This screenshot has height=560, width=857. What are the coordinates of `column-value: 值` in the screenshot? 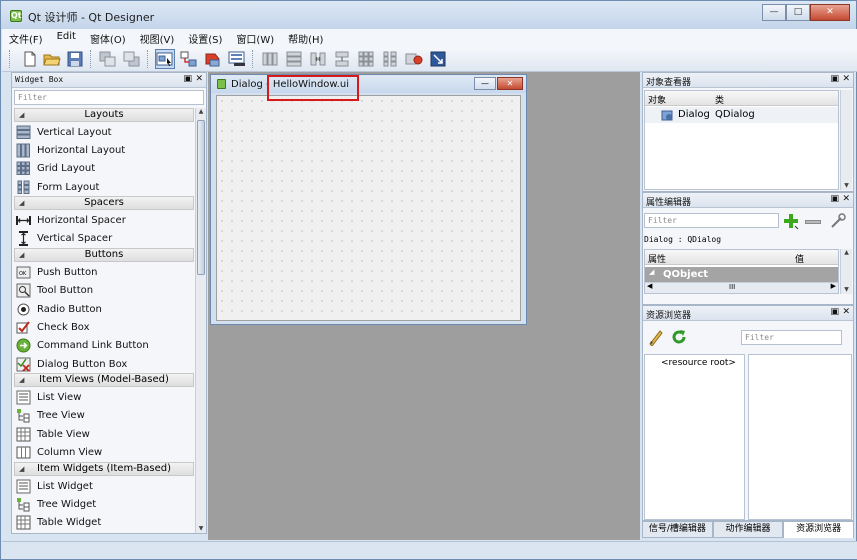 It's located at (799, 258).